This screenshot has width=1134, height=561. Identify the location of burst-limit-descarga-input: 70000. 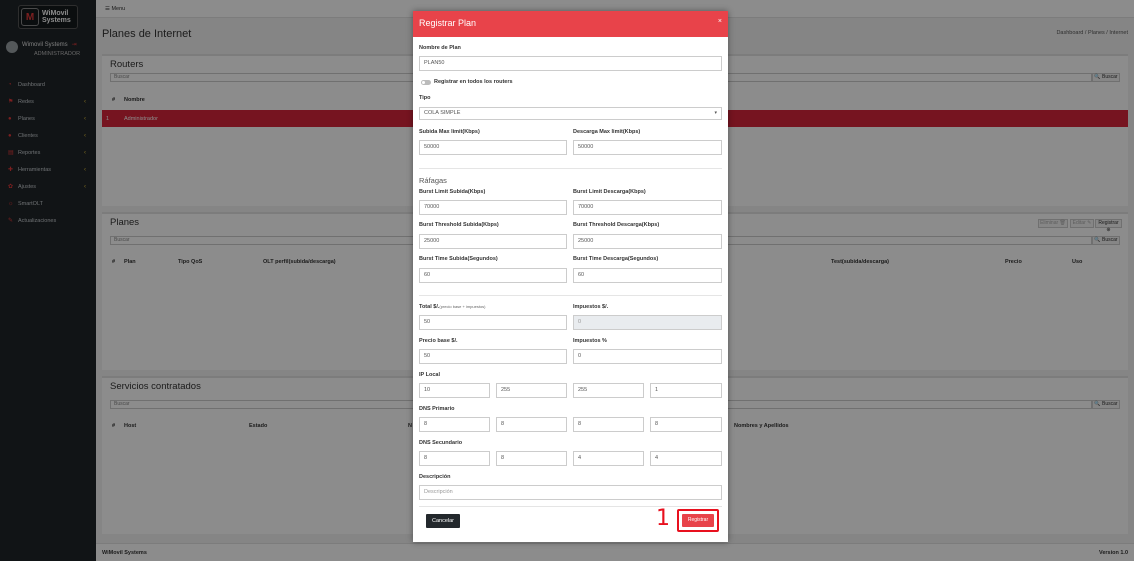
(647, 207).